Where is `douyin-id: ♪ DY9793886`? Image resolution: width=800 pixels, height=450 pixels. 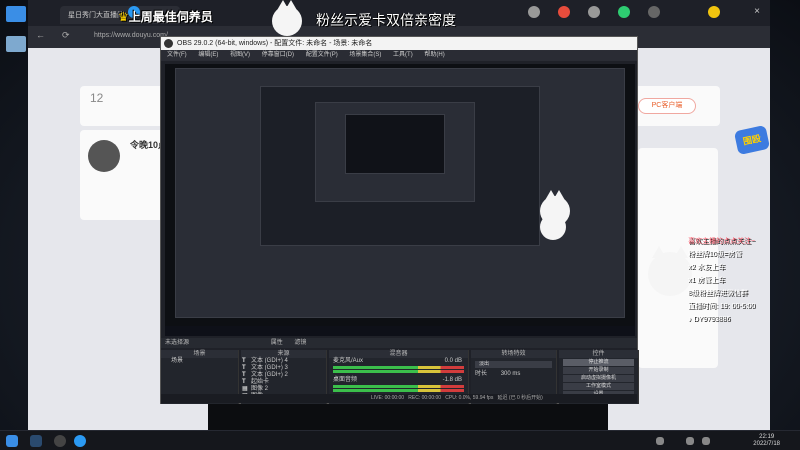
douyin-id: ♪ DY9793886 is located at coordinates (709, 319).